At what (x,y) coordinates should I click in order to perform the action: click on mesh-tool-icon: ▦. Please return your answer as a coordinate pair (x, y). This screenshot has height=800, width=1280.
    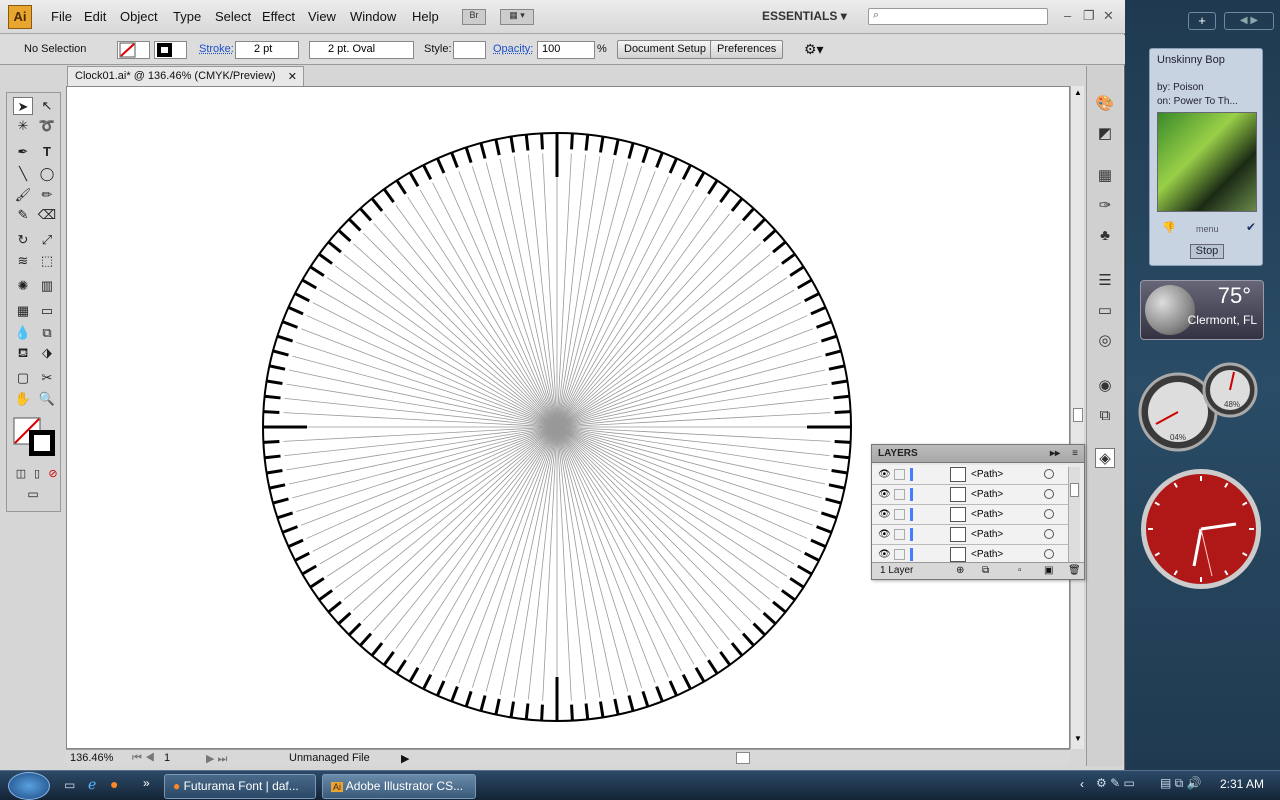
    Looking at the image, I should click on (23, 311).